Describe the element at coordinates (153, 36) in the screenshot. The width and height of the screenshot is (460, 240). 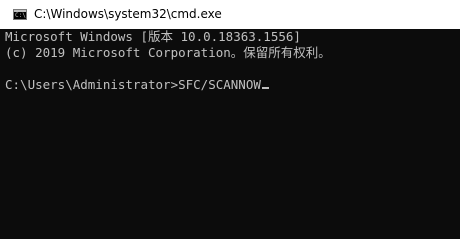
I see `version-line: Microsoft Windows [版本 10.0.18363.1556]` at that location.